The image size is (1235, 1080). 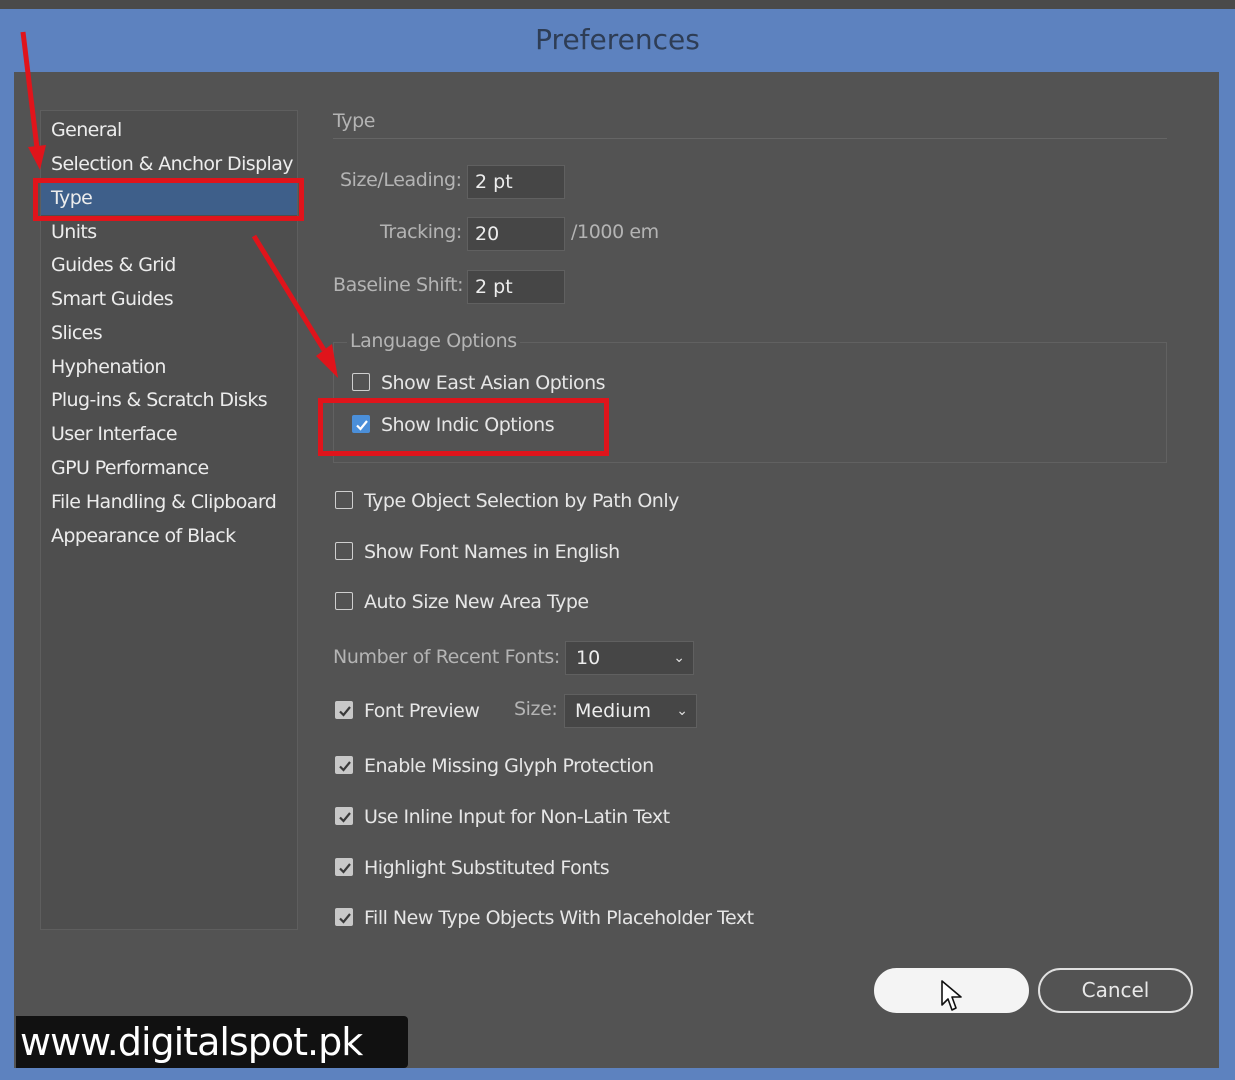 I want to click on annotation-arrows, so click(x=179, y=204).